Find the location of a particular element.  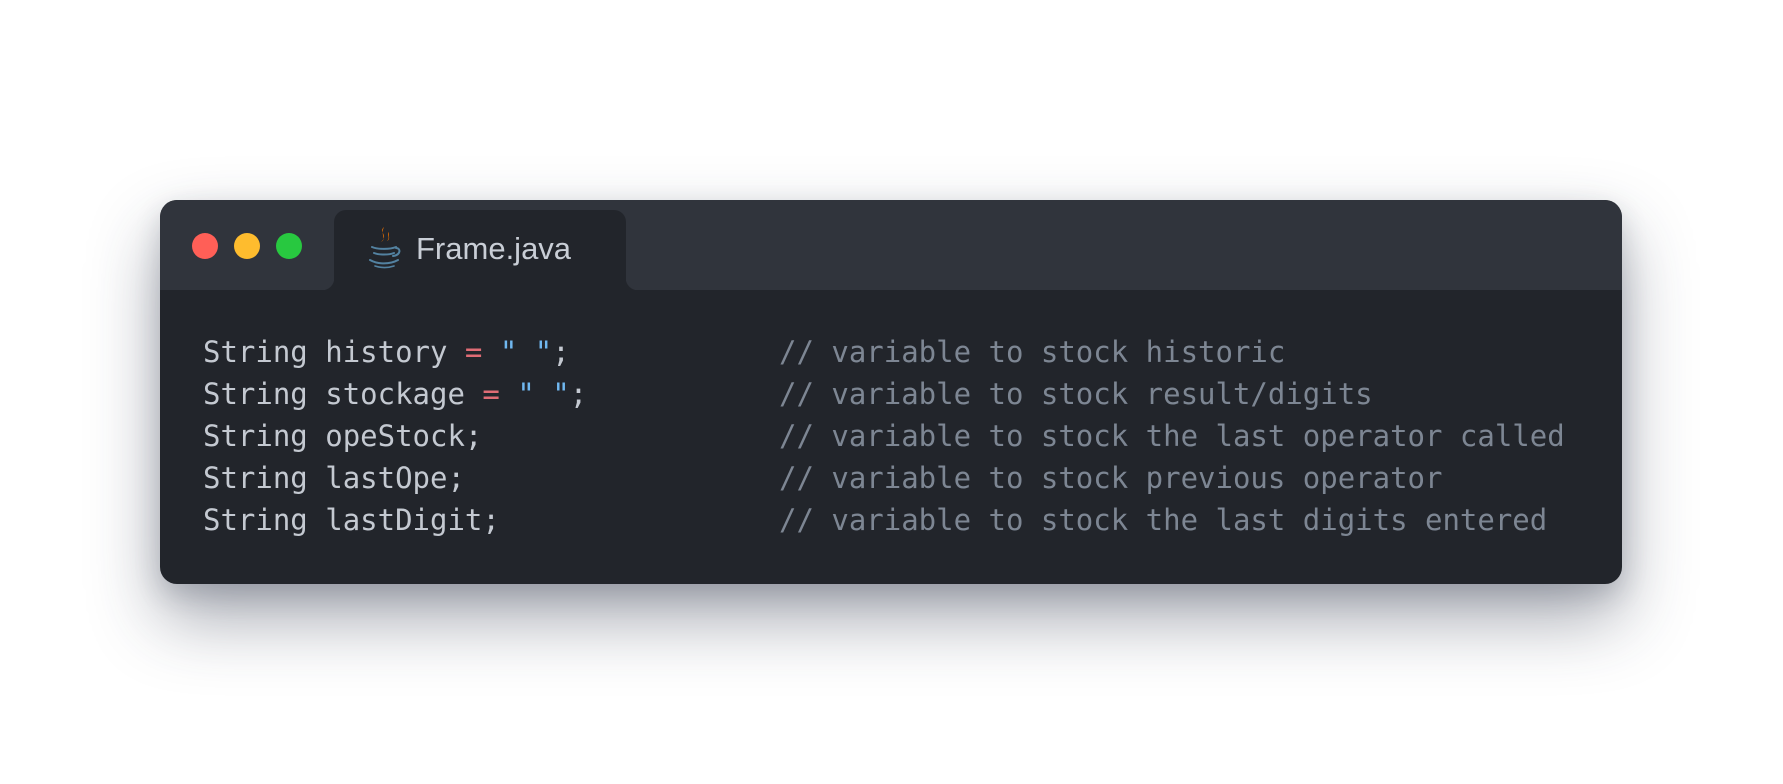

declaration: String lastDigit; is located at coordinates (351, 520).